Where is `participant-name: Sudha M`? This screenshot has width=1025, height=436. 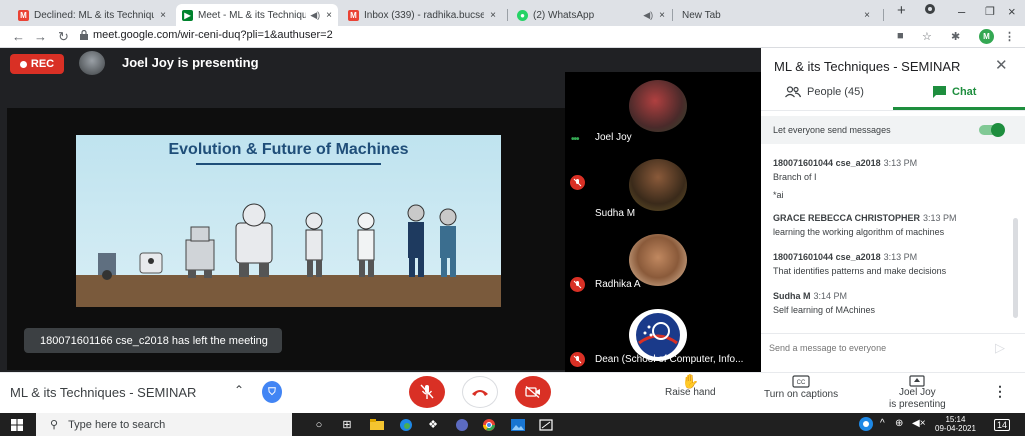
participant-name: Sudha M is located at coordinates (615, 213).